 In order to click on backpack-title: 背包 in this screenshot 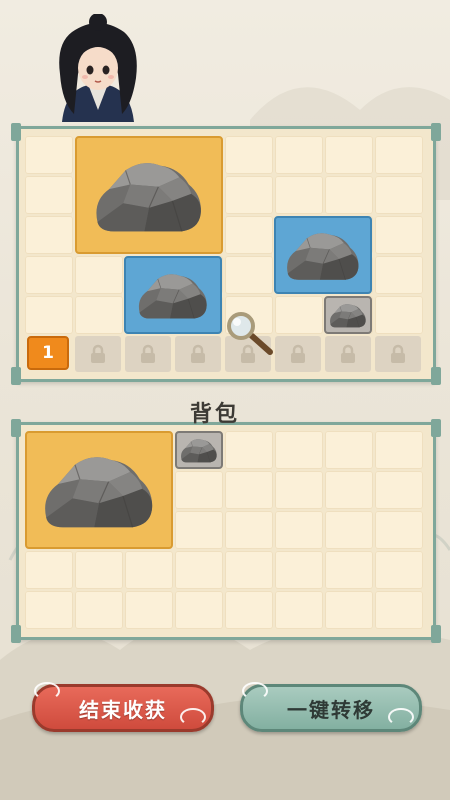, I will do `click(215, 414)`.